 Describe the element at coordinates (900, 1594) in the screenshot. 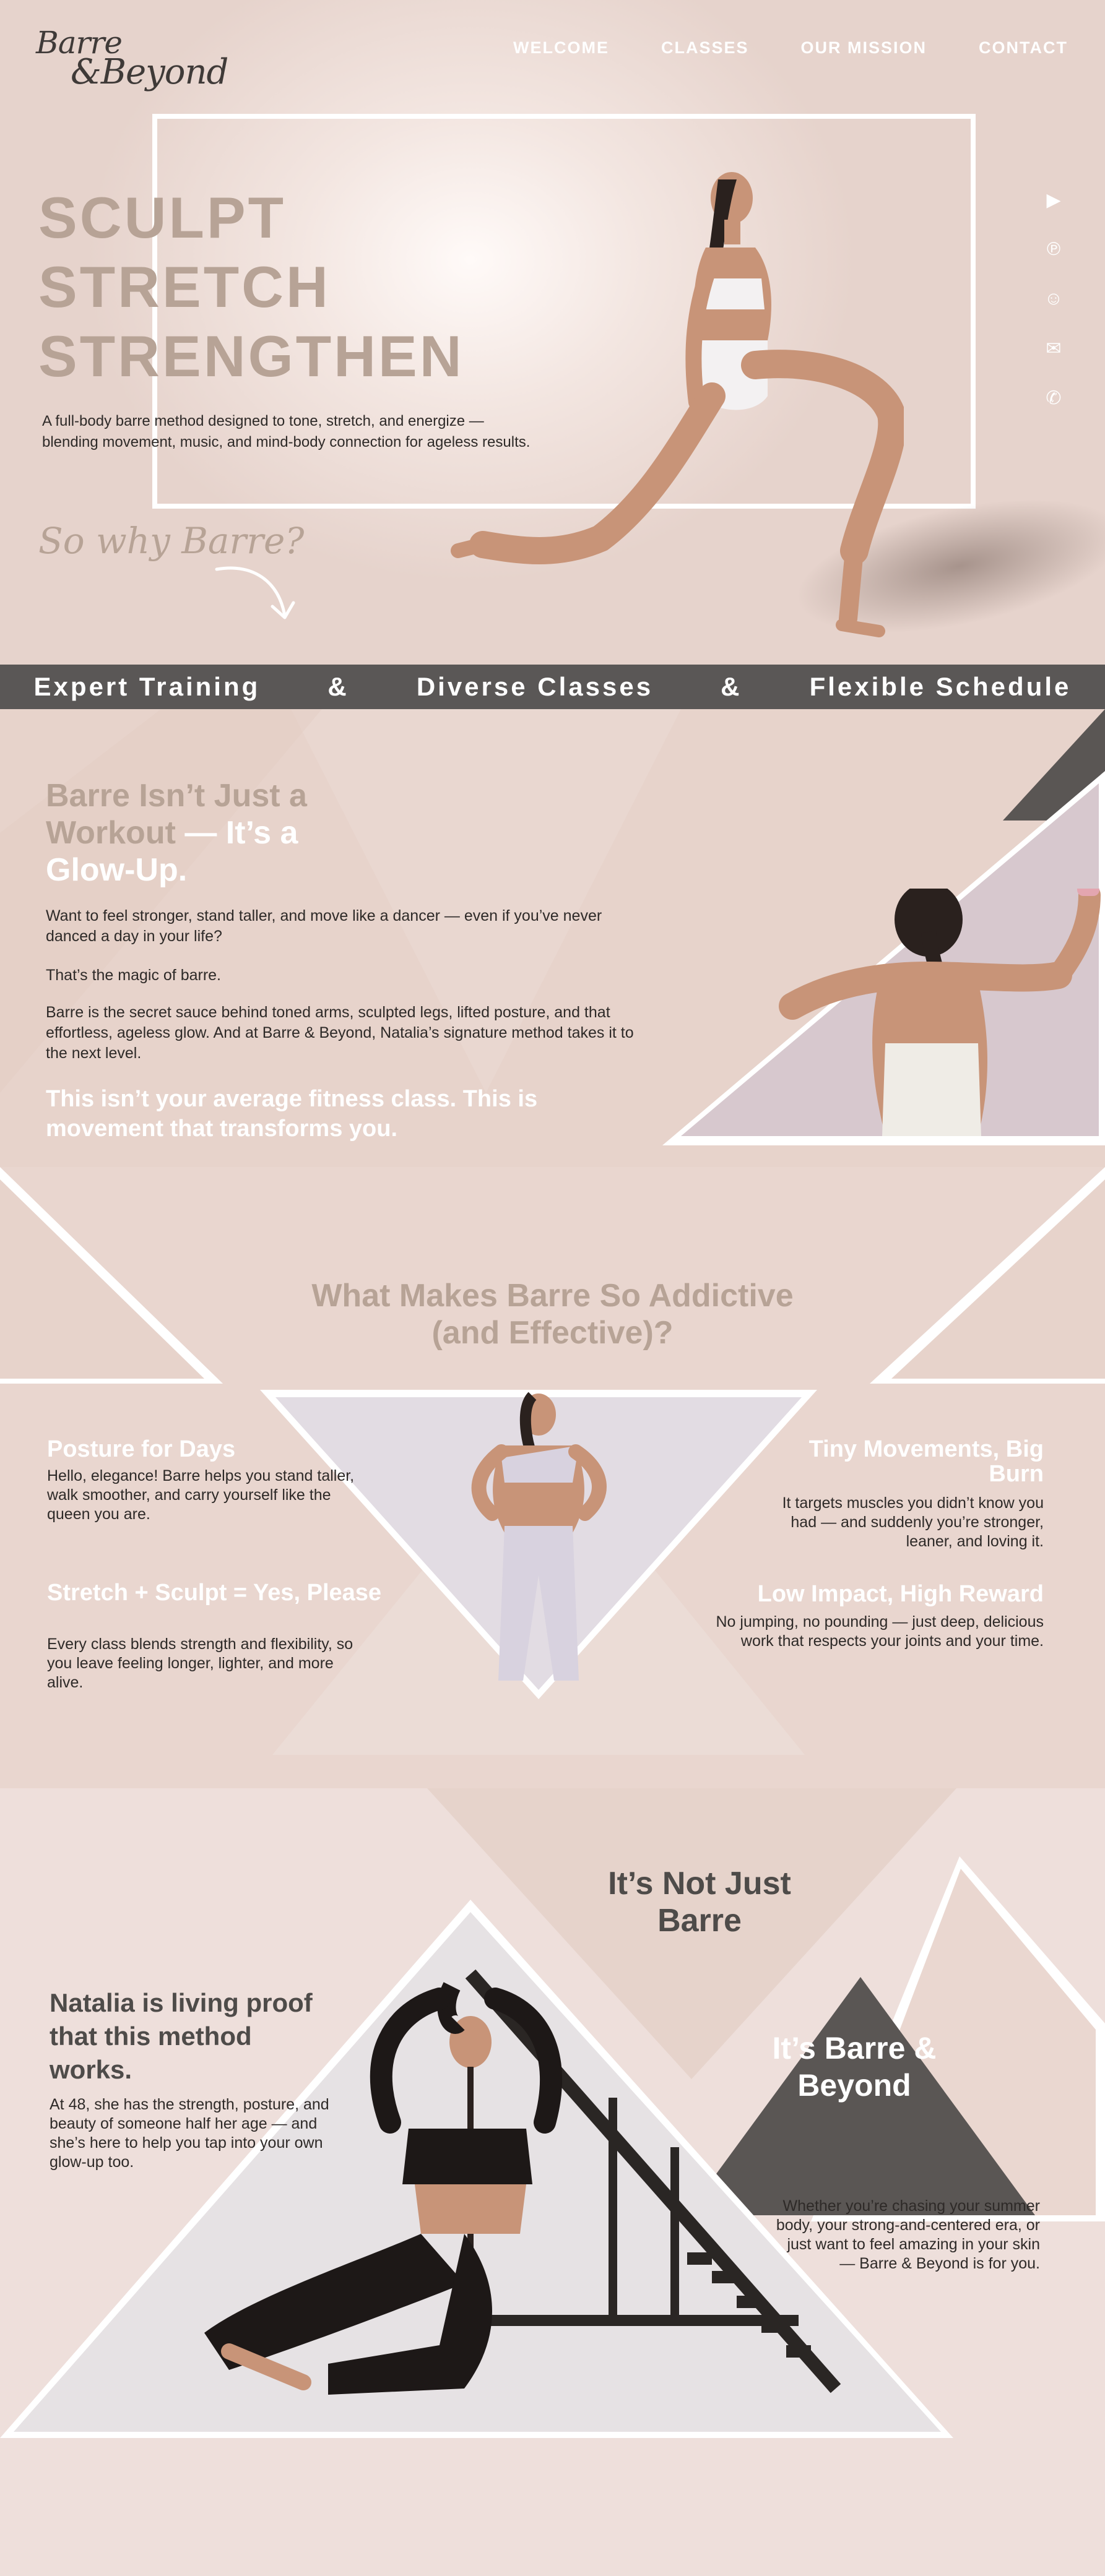

I see `feature-low-impact-title: Low Impact, High Reward` at that location.